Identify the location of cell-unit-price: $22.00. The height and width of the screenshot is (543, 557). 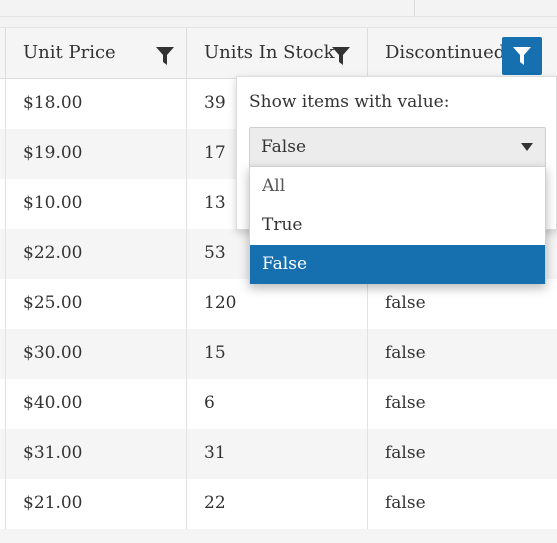
(95, 254).